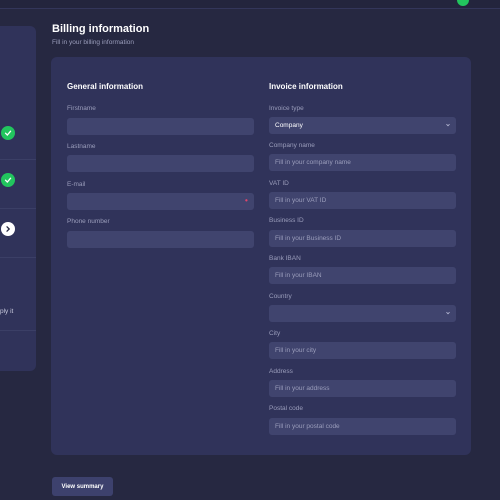 The width and height of the screenshot is (500, 500). What do you see at coordinates (362, 313) in the screenshot?
I see `country-select` at bounding box center [362, 313].